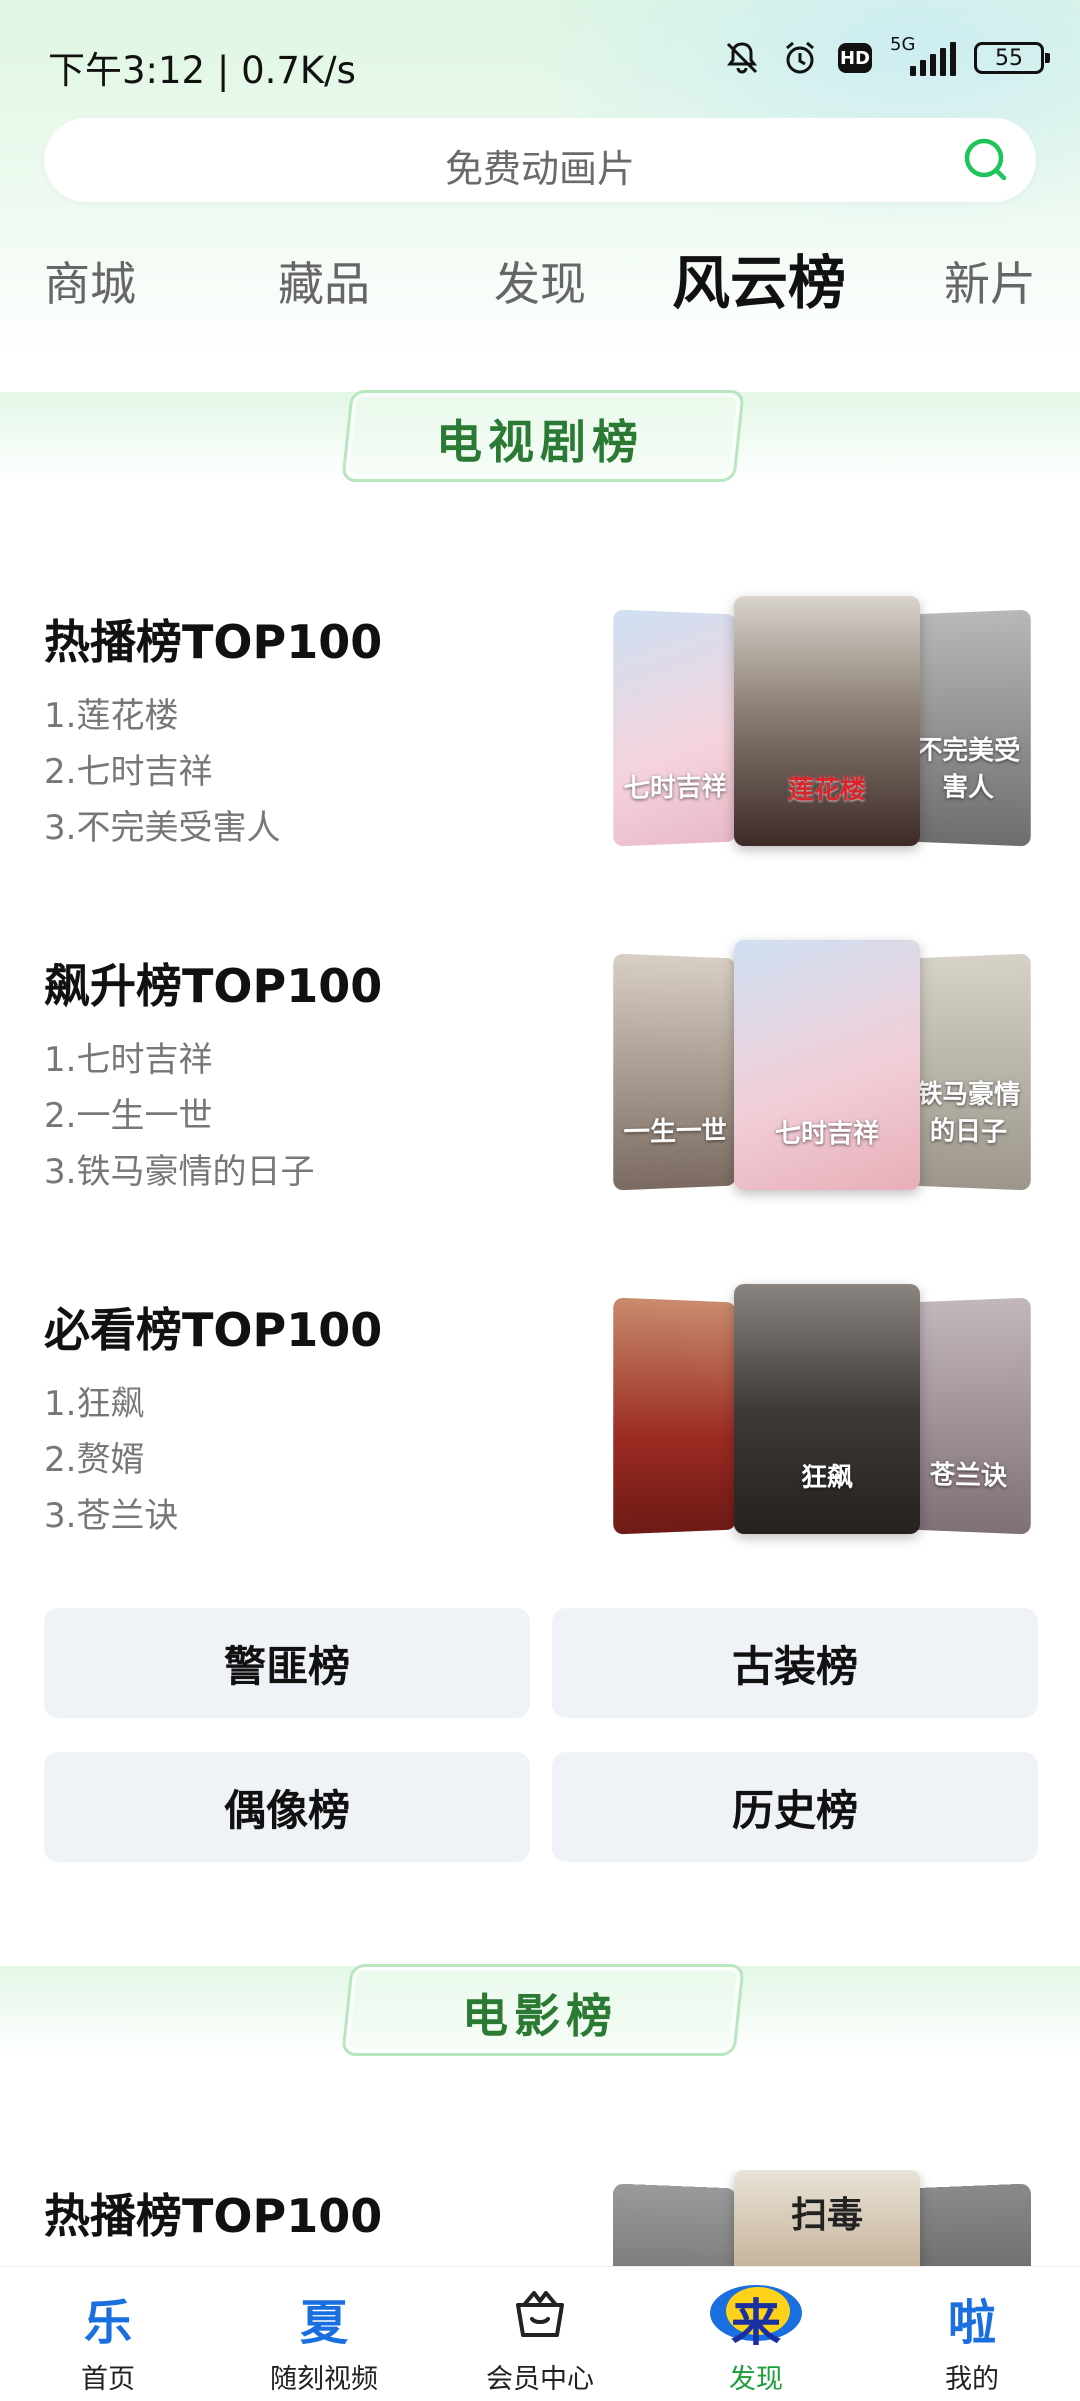 Image resolution: width=1080 pixels, height=2401 pixels. Describe the element at coordinates (990, 281) in the screenshot. I see `tab-new: 新片` at that location.